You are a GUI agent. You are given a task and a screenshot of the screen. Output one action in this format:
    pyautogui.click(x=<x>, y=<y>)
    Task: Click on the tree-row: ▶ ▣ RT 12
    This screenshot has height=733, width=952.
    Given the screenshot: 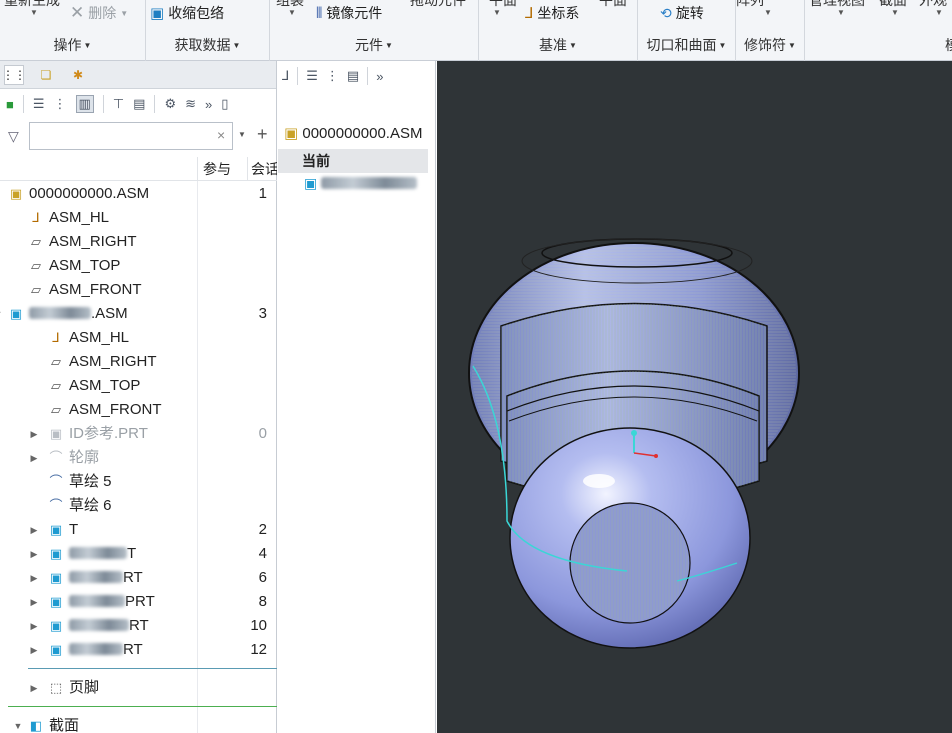 What is the action you would take?
    pyautogui.click(x=138, y=650)
    